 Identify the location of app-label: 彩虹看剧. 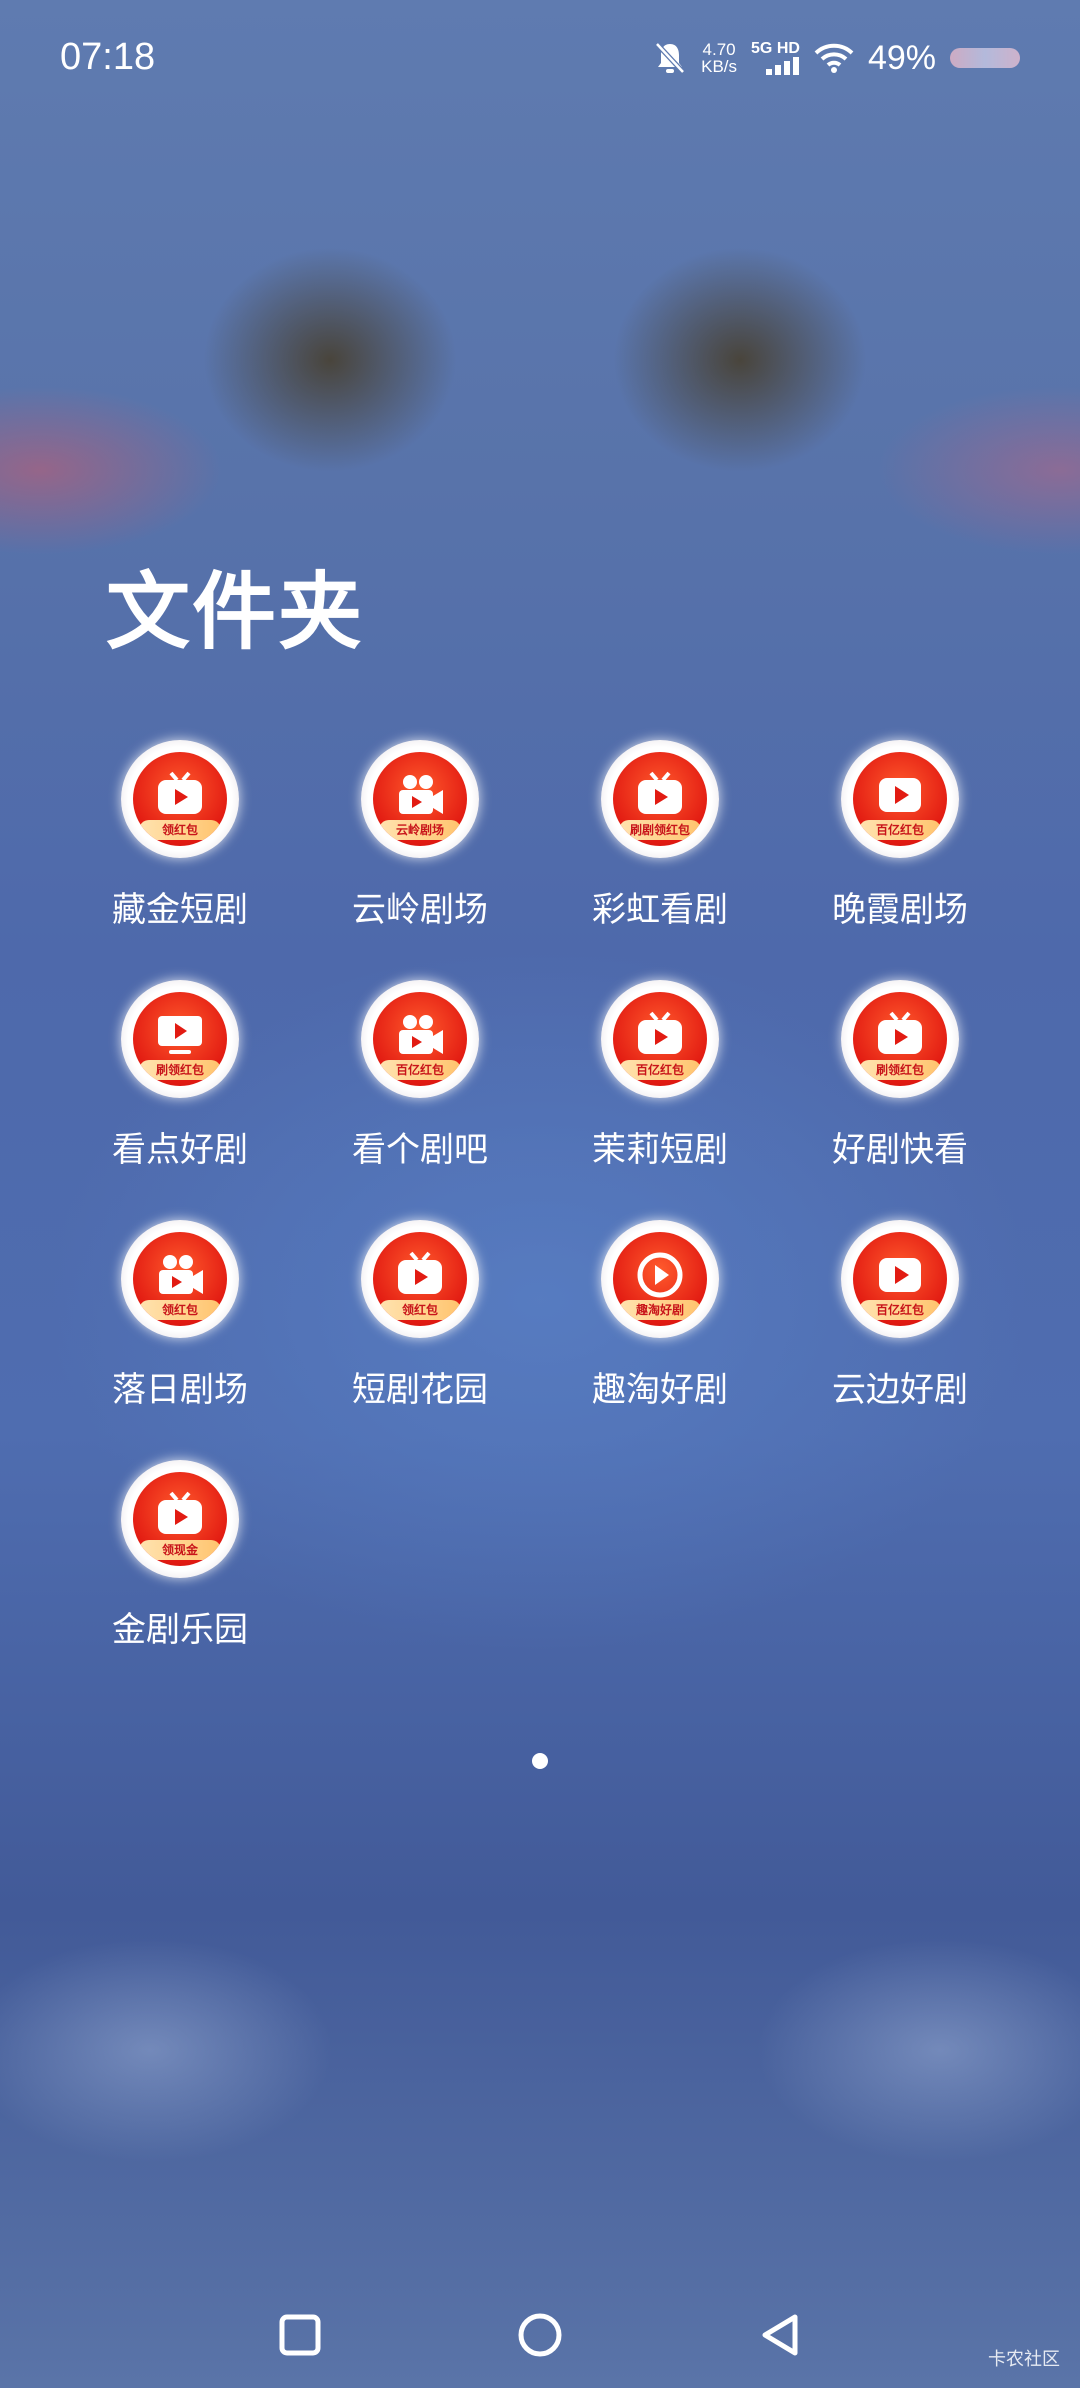
(660, 910).